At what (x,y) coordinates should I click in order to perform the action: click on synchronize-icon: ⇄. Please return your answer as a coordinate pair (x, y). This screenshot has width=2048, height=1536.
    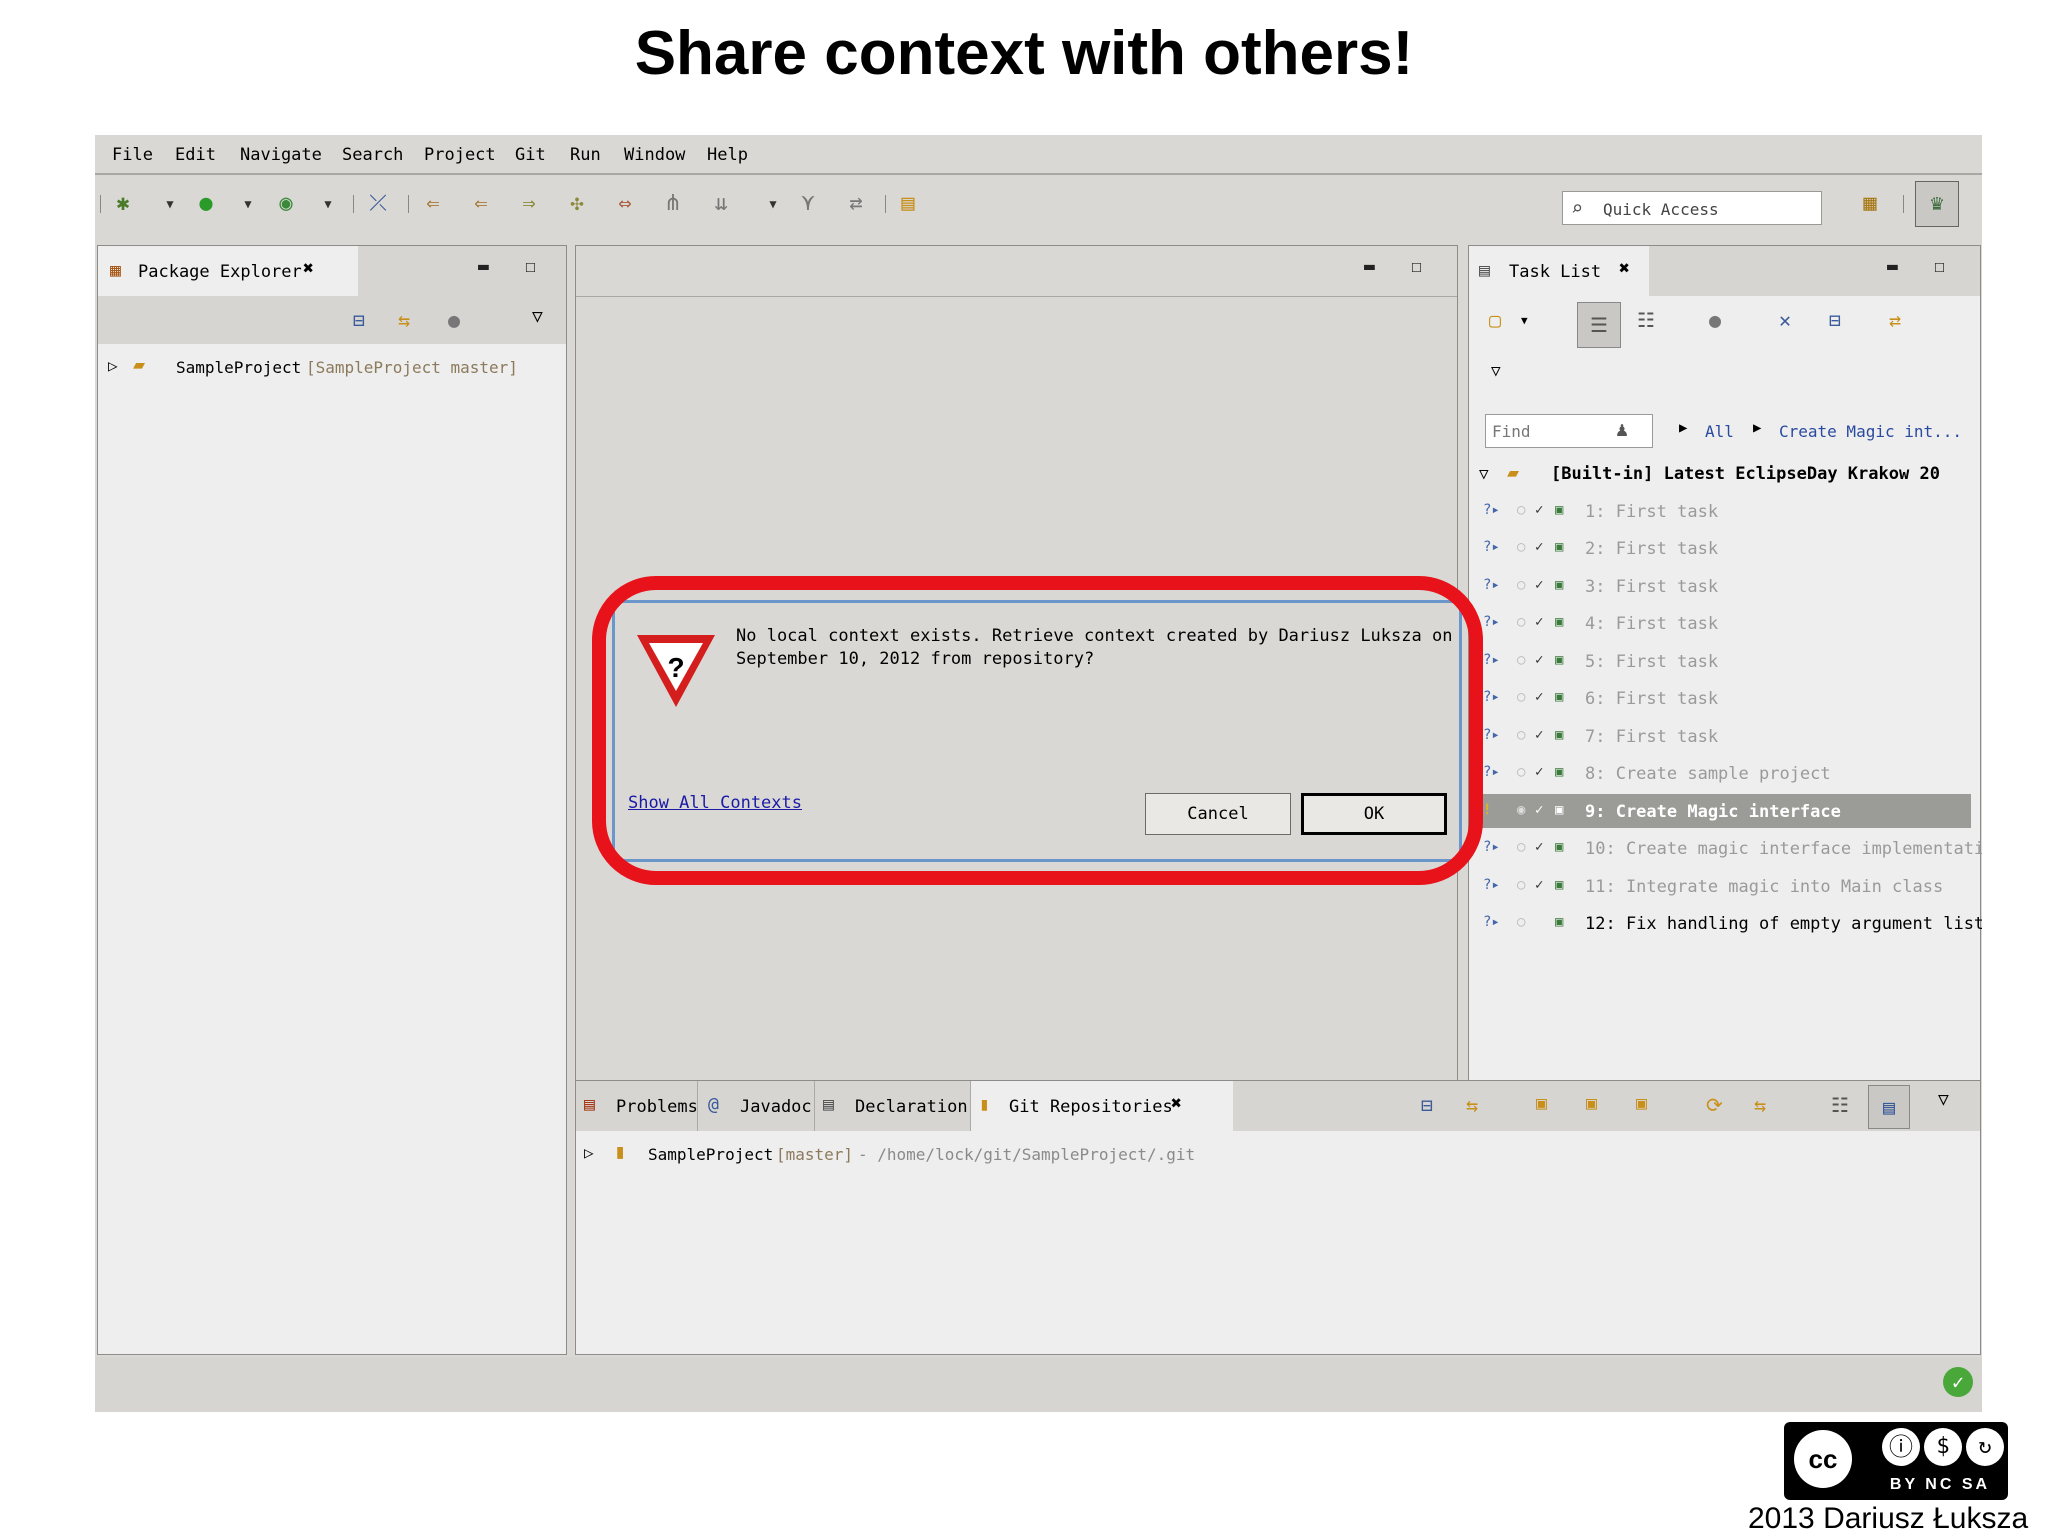
    Looking at the image, I should click on (1895, 320).